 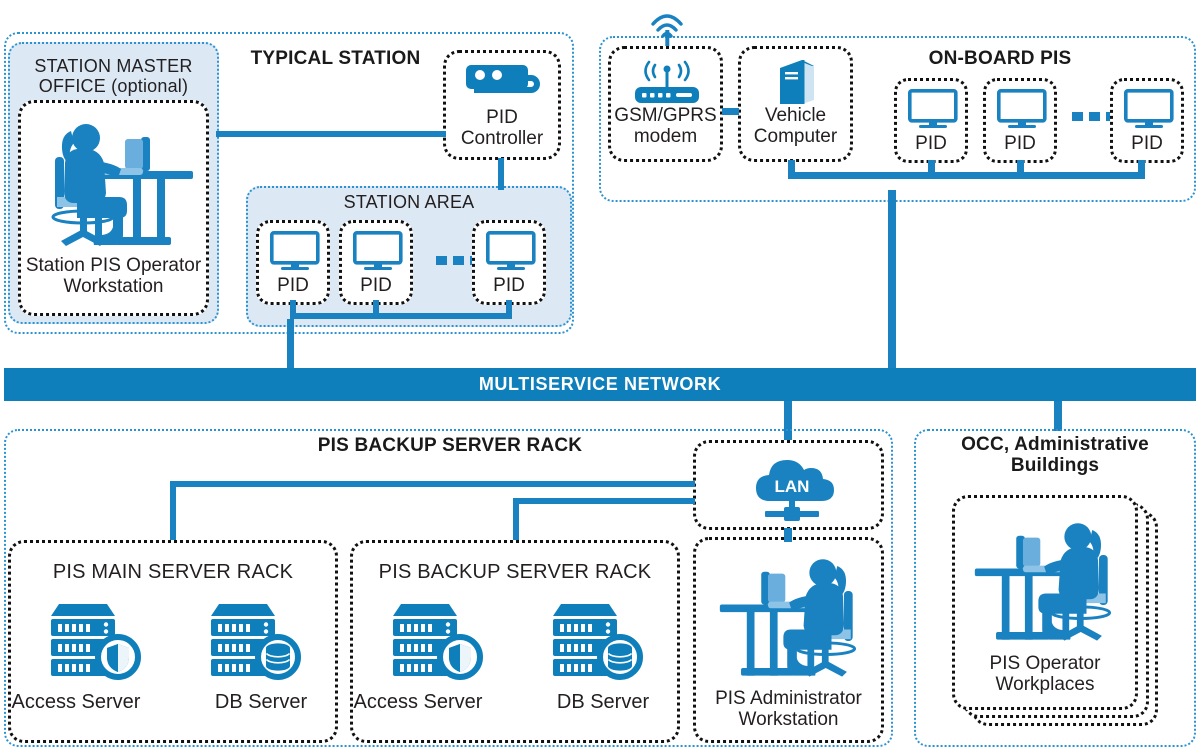 What do you see at coordinates (509, 308) in the screenshot?
I see `line-station-pid-3-drop` at bounding box center [509, 308].